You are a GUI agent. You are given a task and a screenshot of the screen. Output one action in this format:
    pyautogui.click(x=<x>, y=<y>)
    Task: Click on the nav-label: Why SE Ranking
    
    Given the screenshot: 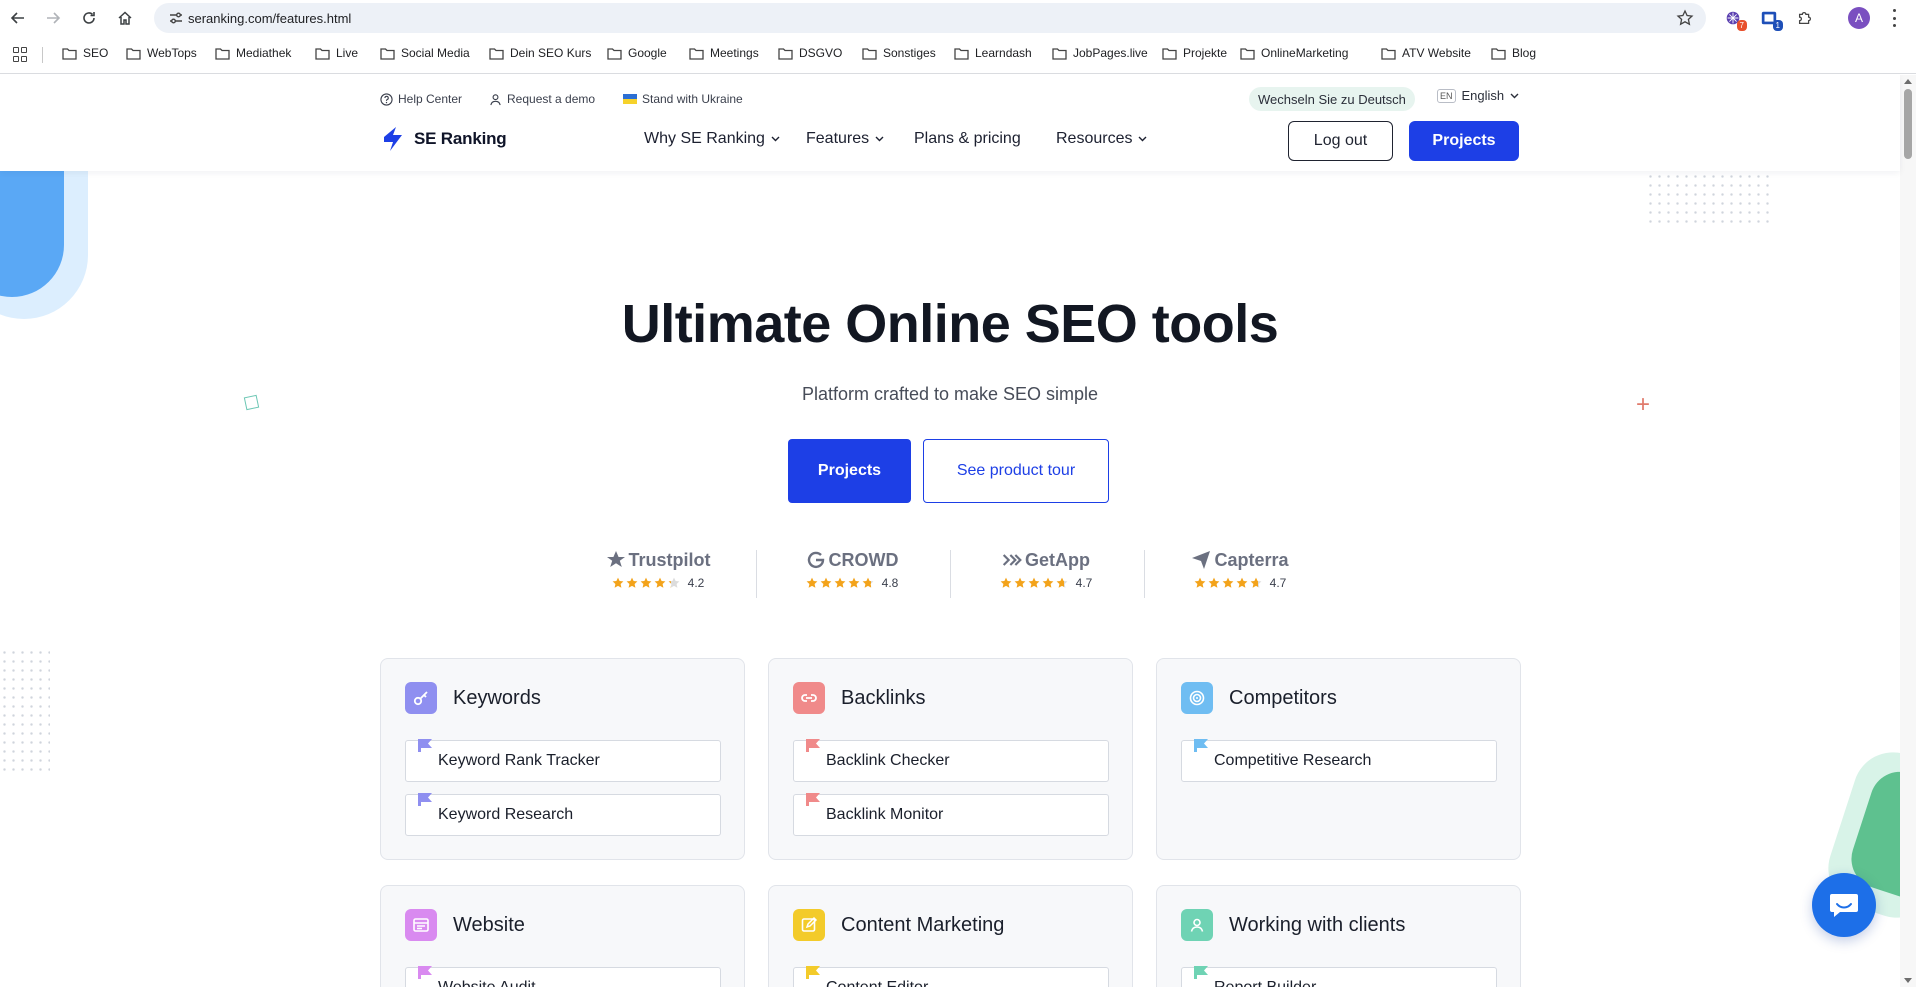 What is the action you would take?
    pyautogui.click(x=704, y=138)
    